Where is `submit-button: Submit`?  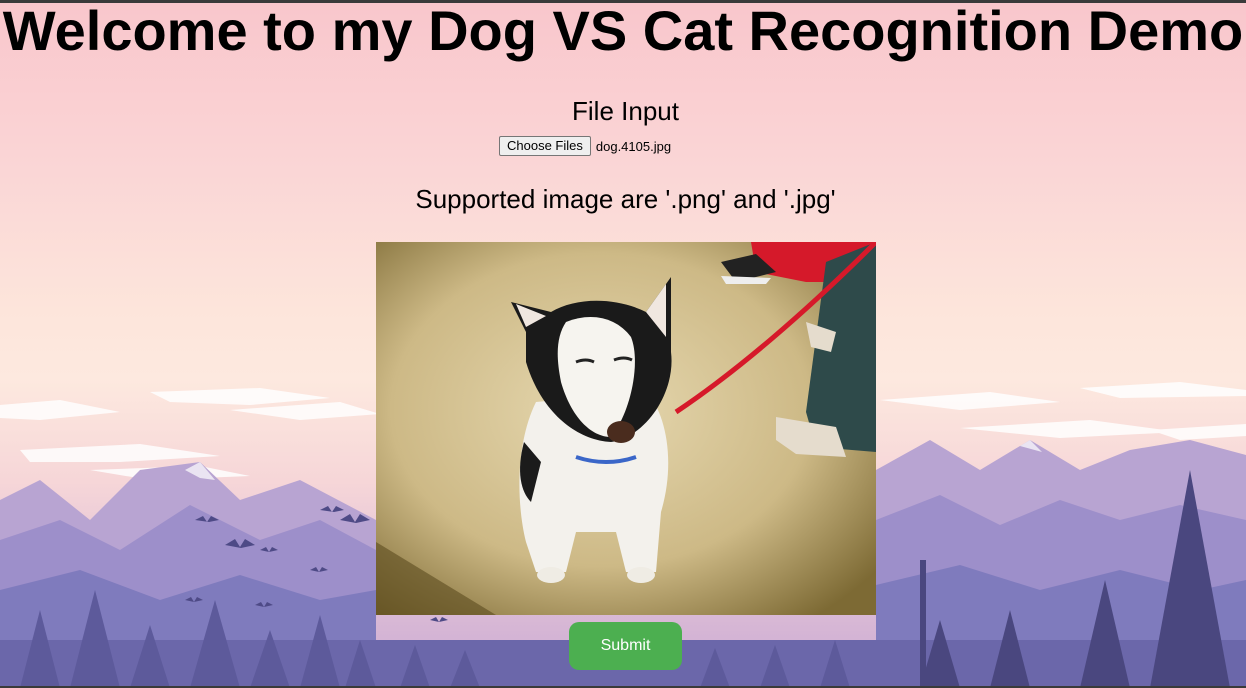 submit-button: Submit is located at coordinates (625, 646).